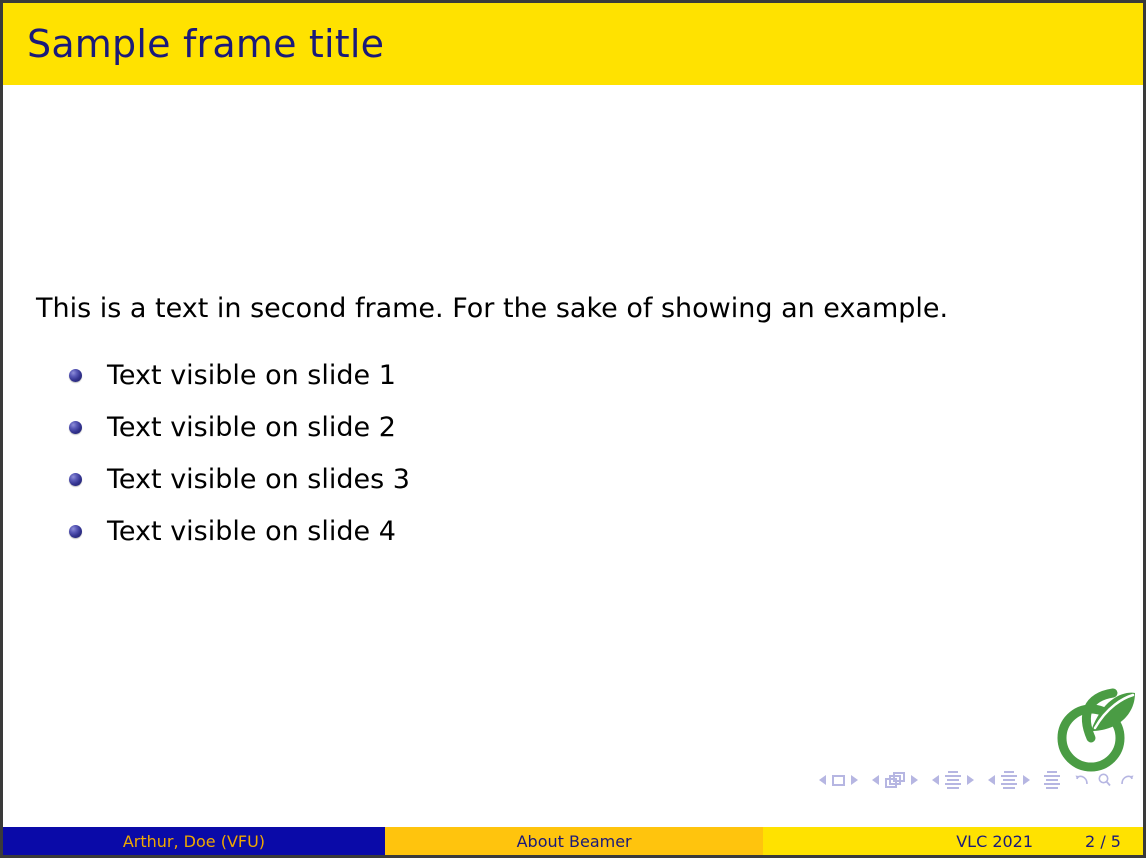 The height and width of the screenshot is (858, 1146). What do you see at coordinates (1082, 780) in the screenshot?
I see `undo-arrow-icon` at bounding box center [1082, 780].